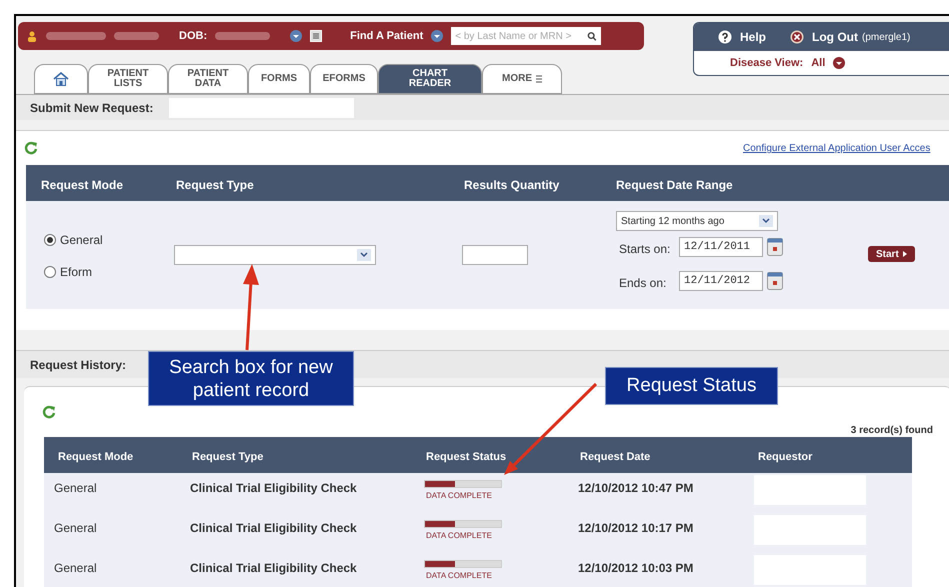 This screenshot has height=587, width=949. I want to click on date-field: 12/11/2012, so click(721, 281).